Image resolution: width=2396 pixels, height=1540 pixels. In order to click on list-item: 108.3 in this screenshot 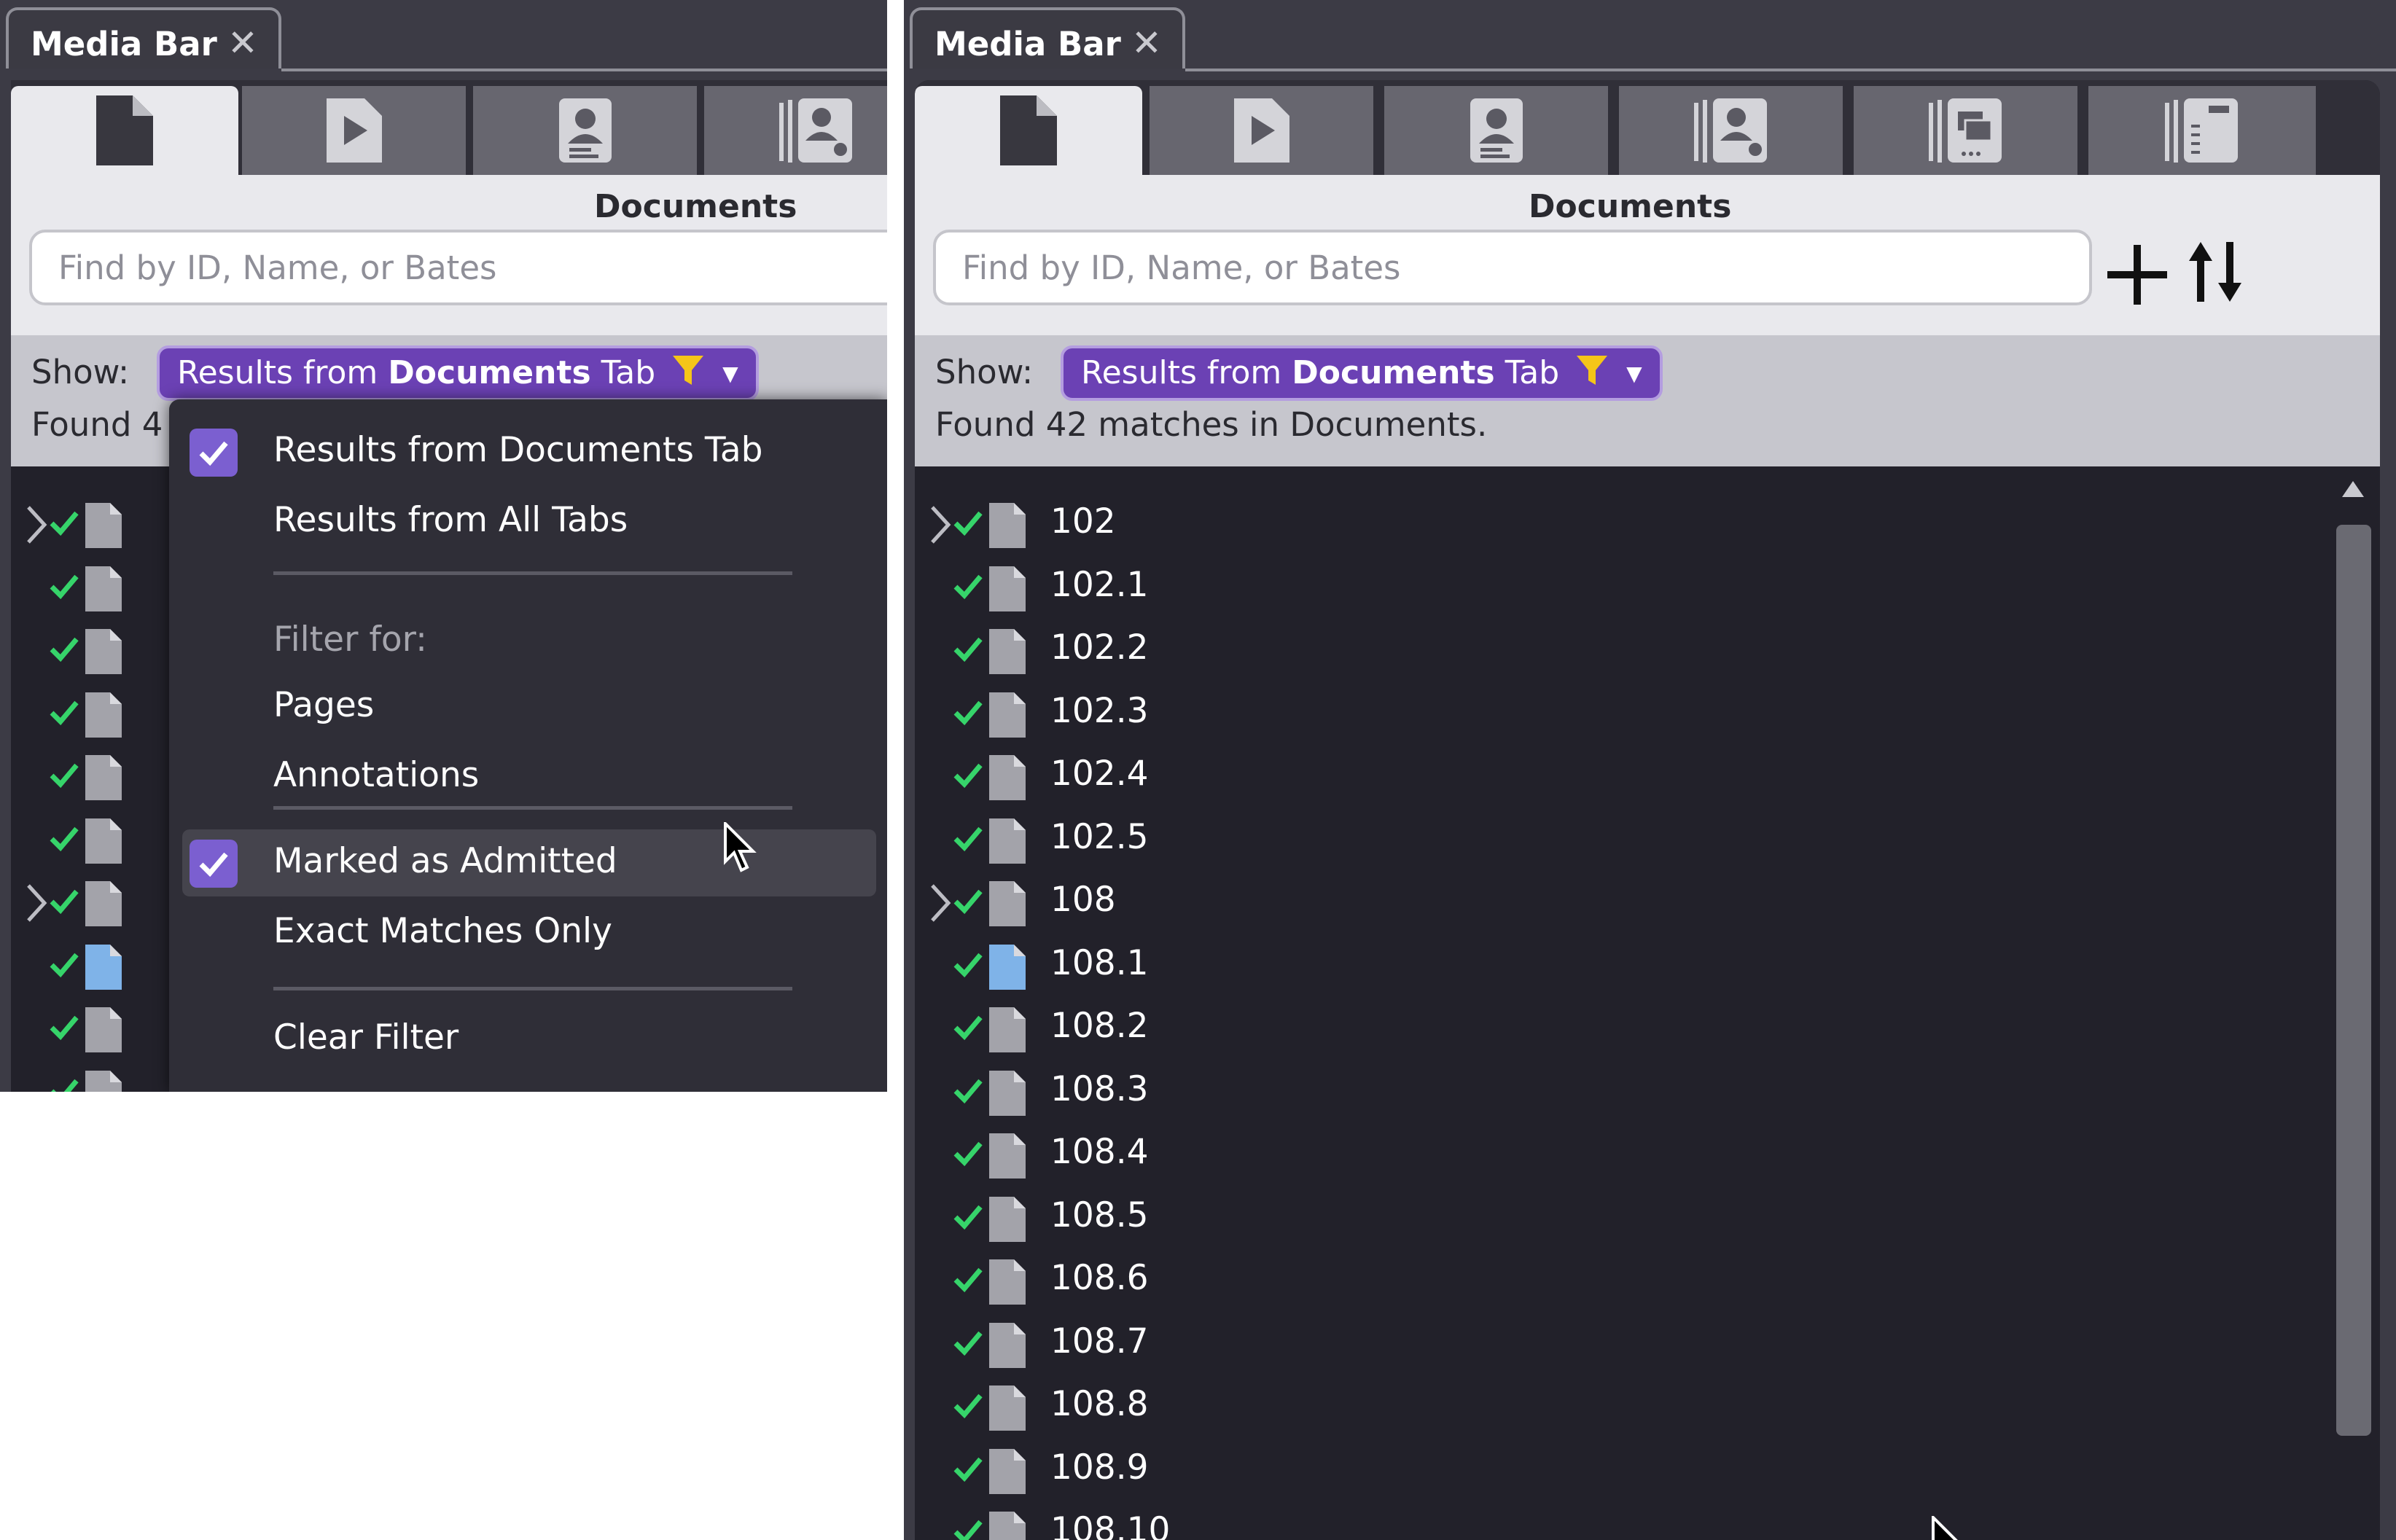, I will do `click(1607, 1093)`.